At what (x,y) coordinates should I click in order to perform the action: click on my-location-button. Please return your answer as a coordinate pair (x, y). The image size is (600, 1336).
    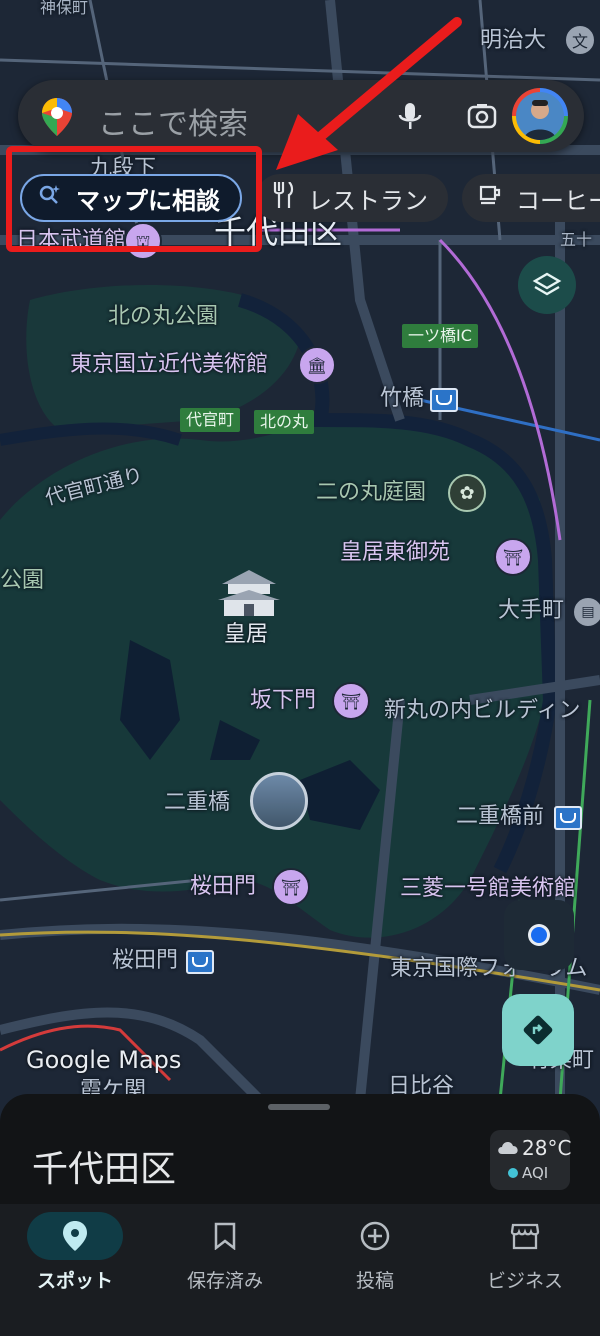
    Looking at the image, I should click on (539, 935).